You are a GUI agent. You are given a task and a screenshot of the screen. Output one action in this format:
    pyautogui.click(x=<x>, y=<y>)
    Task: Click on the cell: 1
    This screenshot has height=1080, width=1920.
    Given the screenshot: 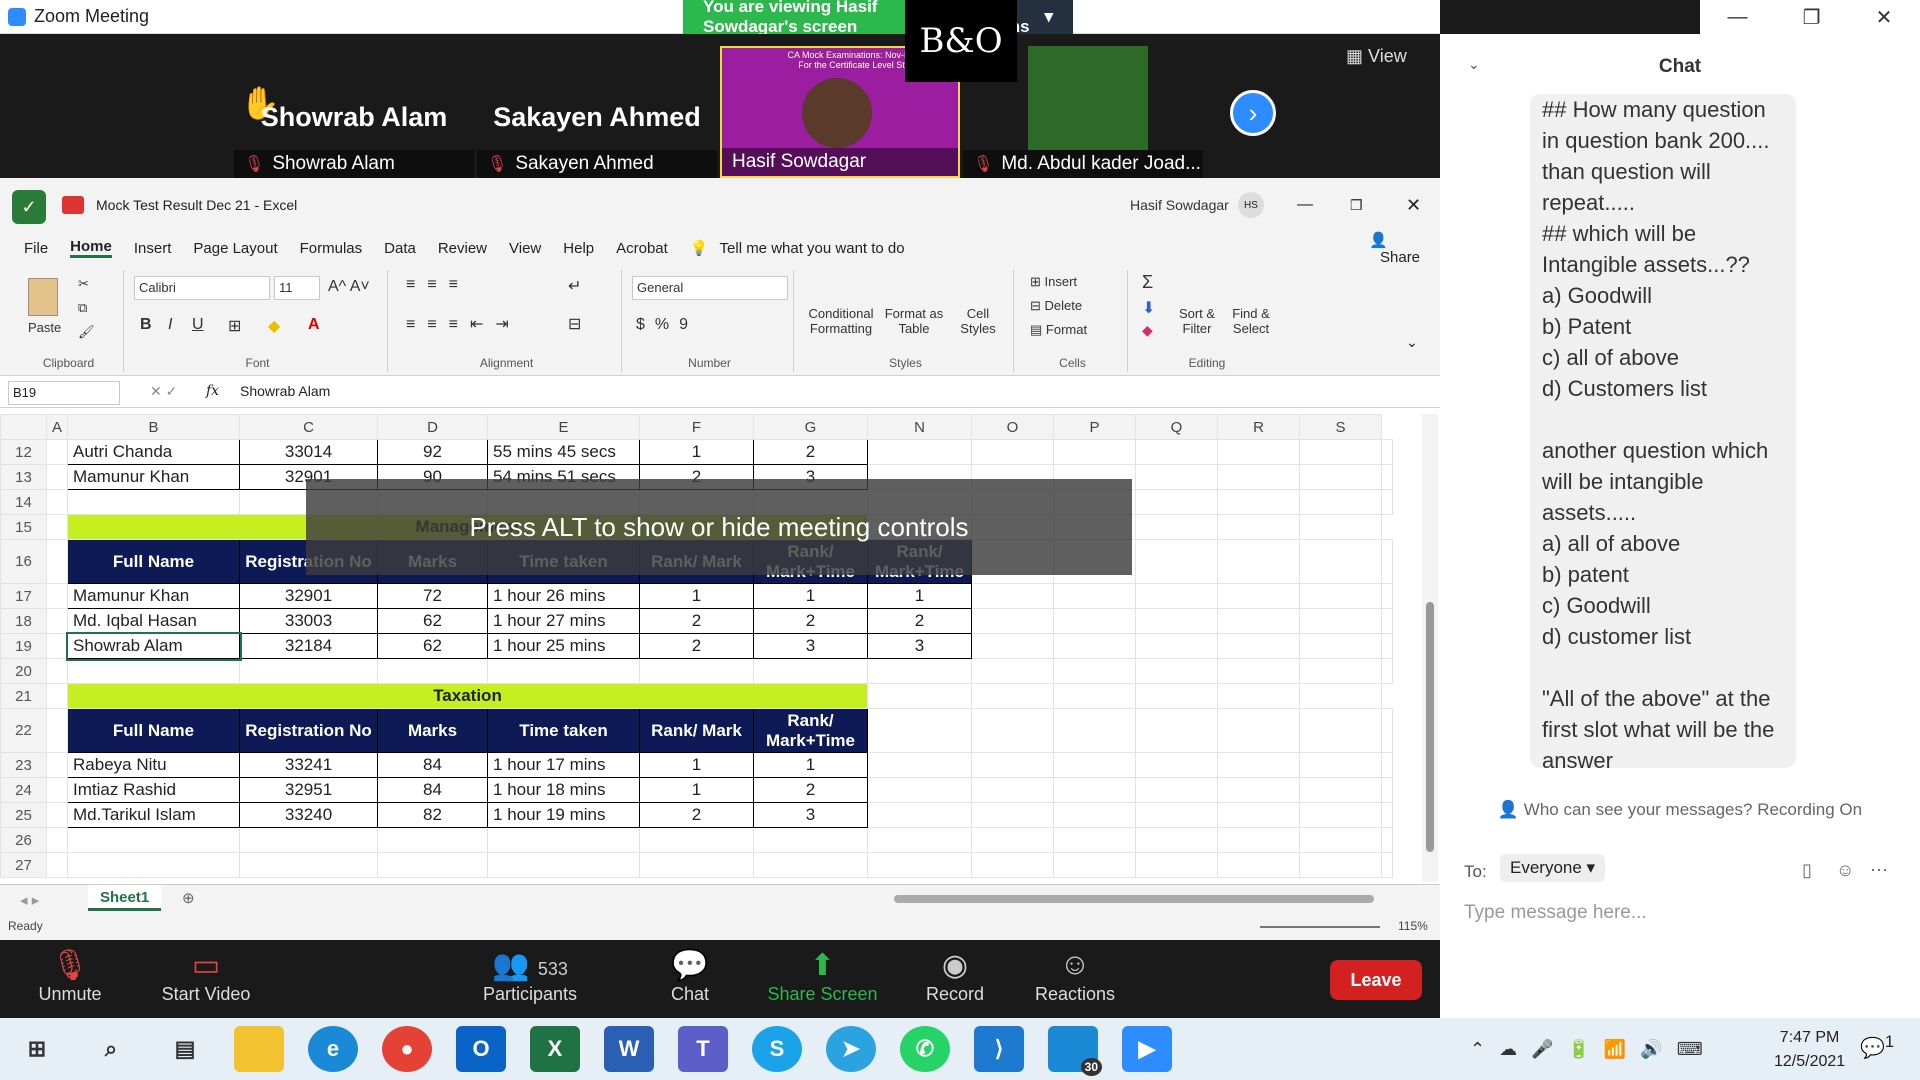 What is the action you would take?
    pyautogui.click(x=811, y=765)
    